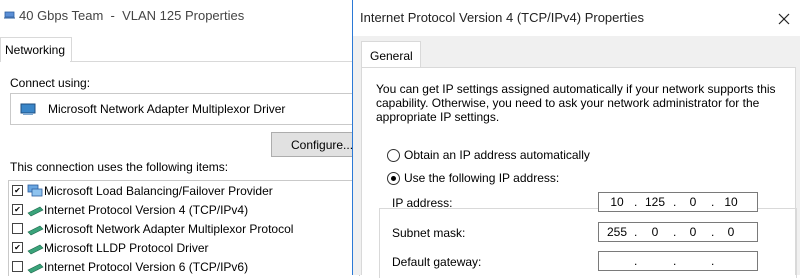  What do you see at coordinates (678, 202) in the screenshot?
I see `ip-address-input: 10 . 125 . 0 . 10` at bounding box center [678, 202].